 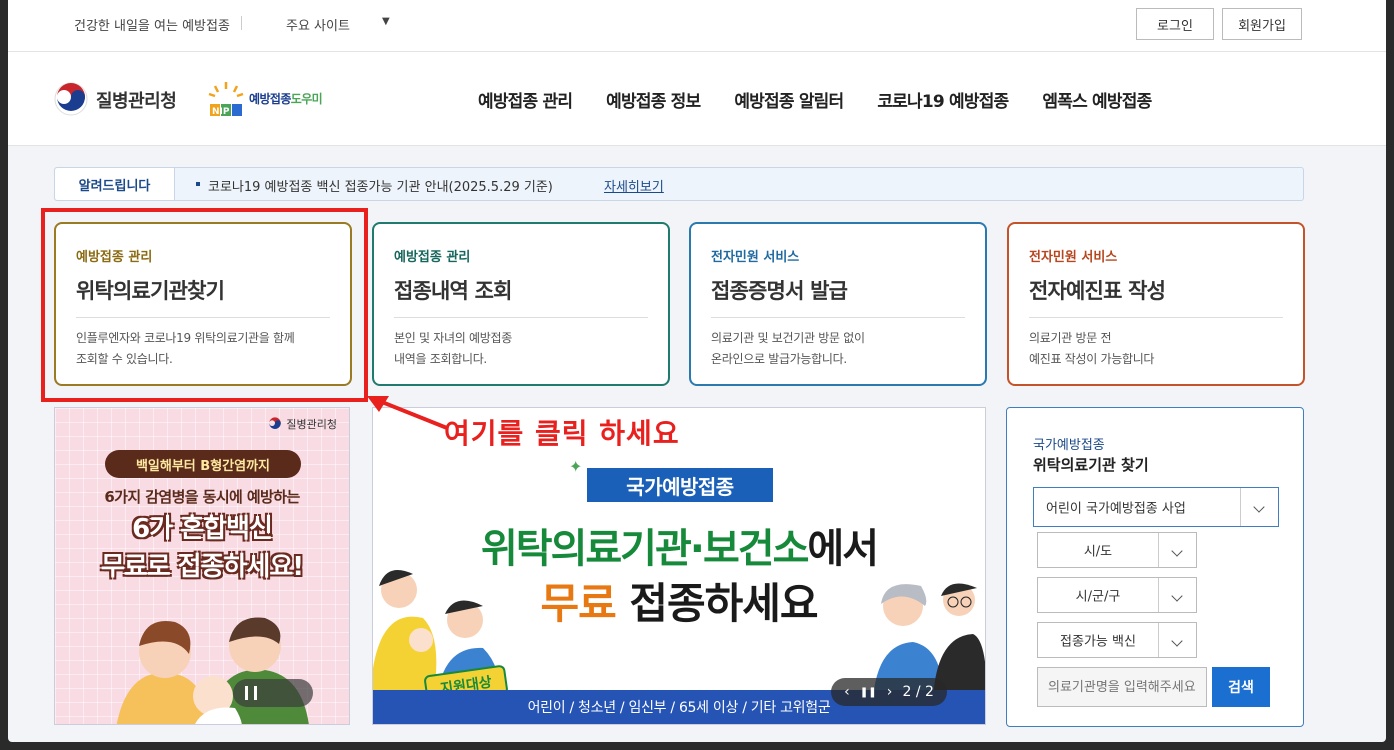 What do you see at coordinates (202, 497) in the screenshot?
I see `banner-subtitle: 6가지 감염병을 동시에 예방하는` at bounding box center [202, 497].